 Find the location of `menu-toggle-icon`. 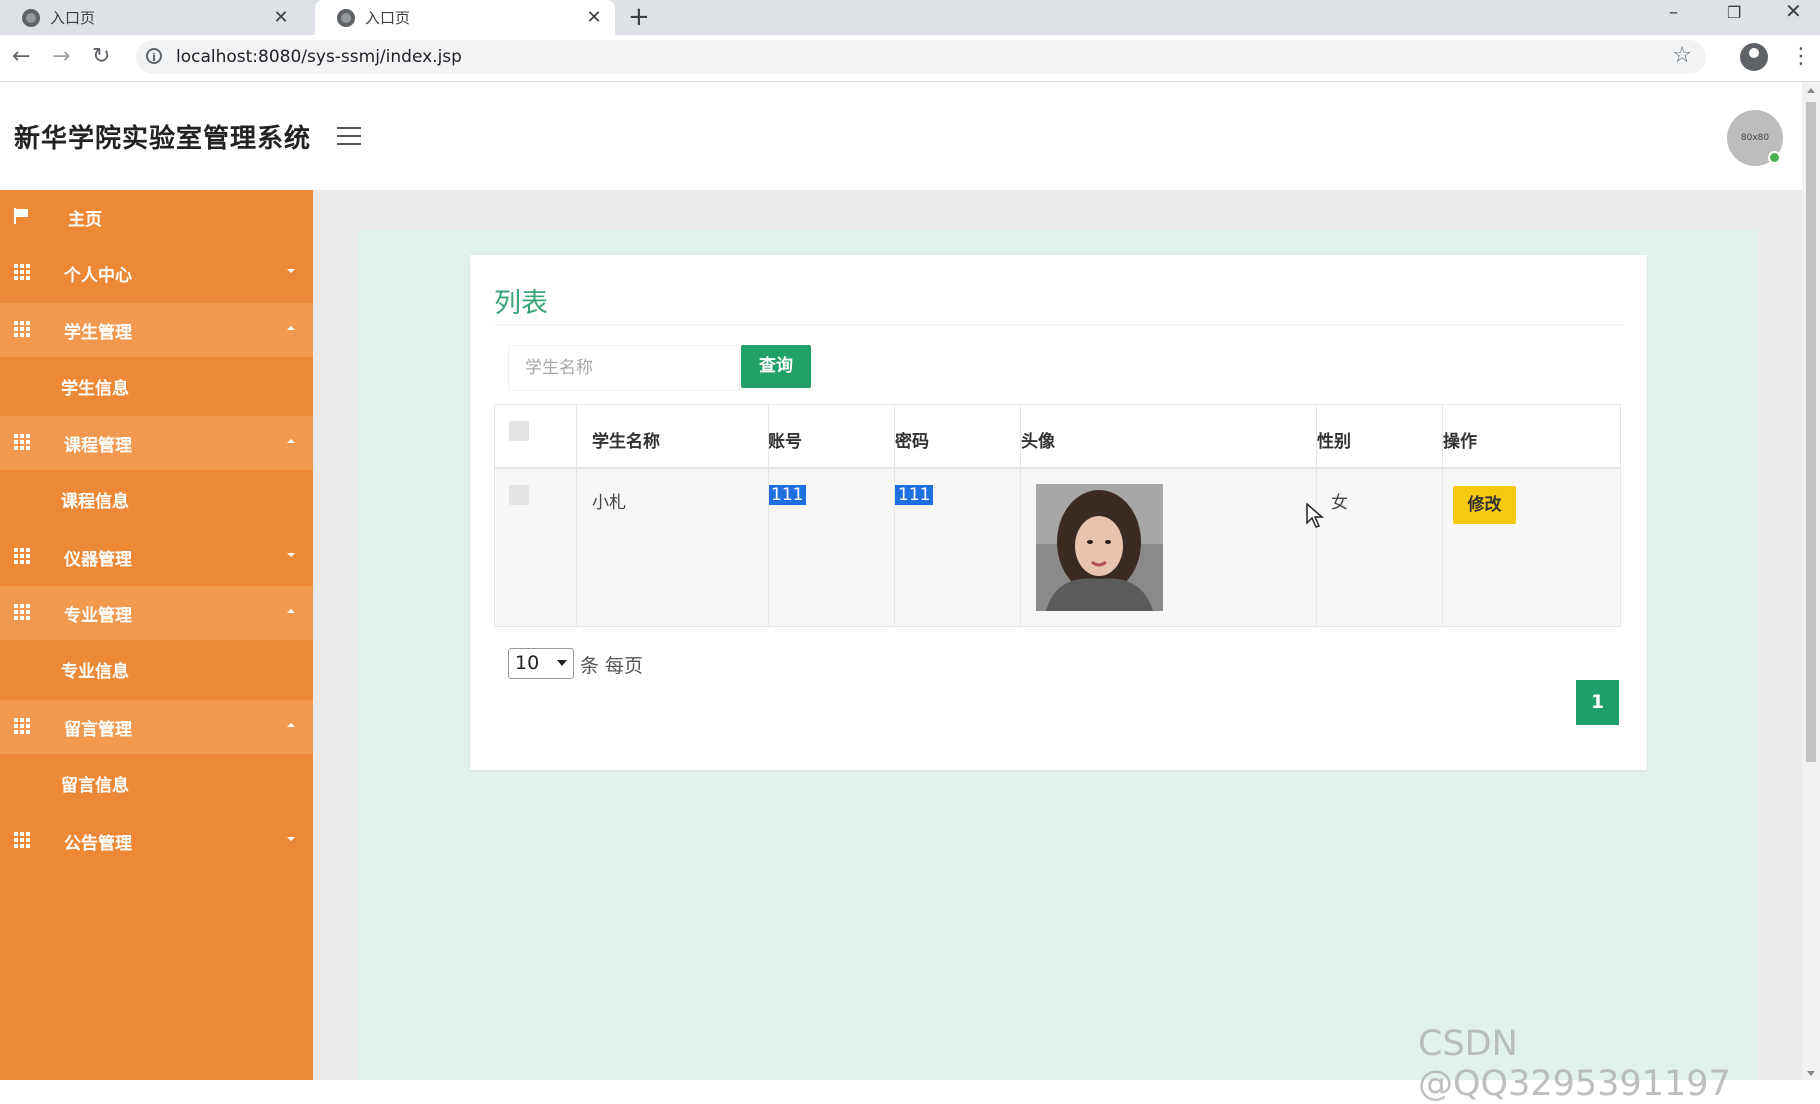

menu-toggle-icon is located at coordinates (349, 136).